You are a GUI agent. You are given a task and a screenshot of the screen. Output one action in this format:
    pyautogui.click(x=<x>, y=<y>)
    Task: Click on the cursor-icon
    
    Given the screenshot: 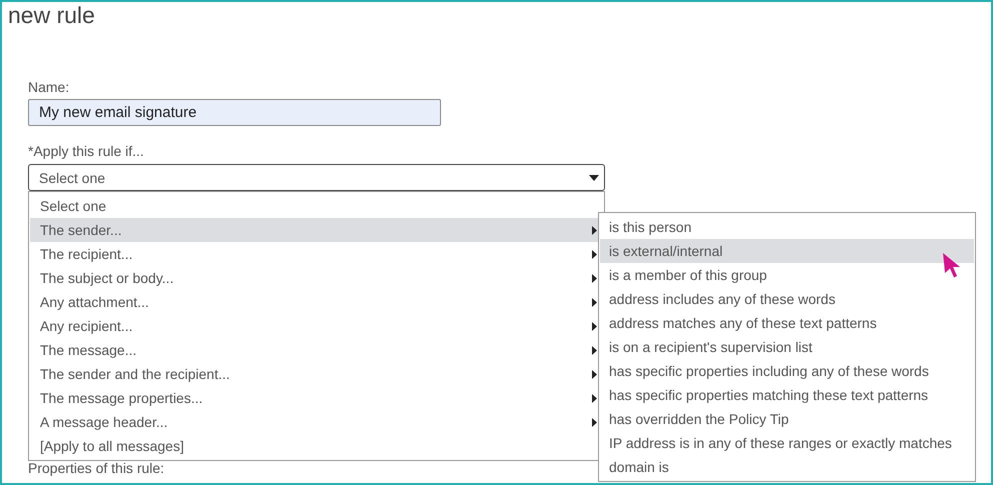 What is the action you would take?
    pyautogui.click(x=952, y=265)
    